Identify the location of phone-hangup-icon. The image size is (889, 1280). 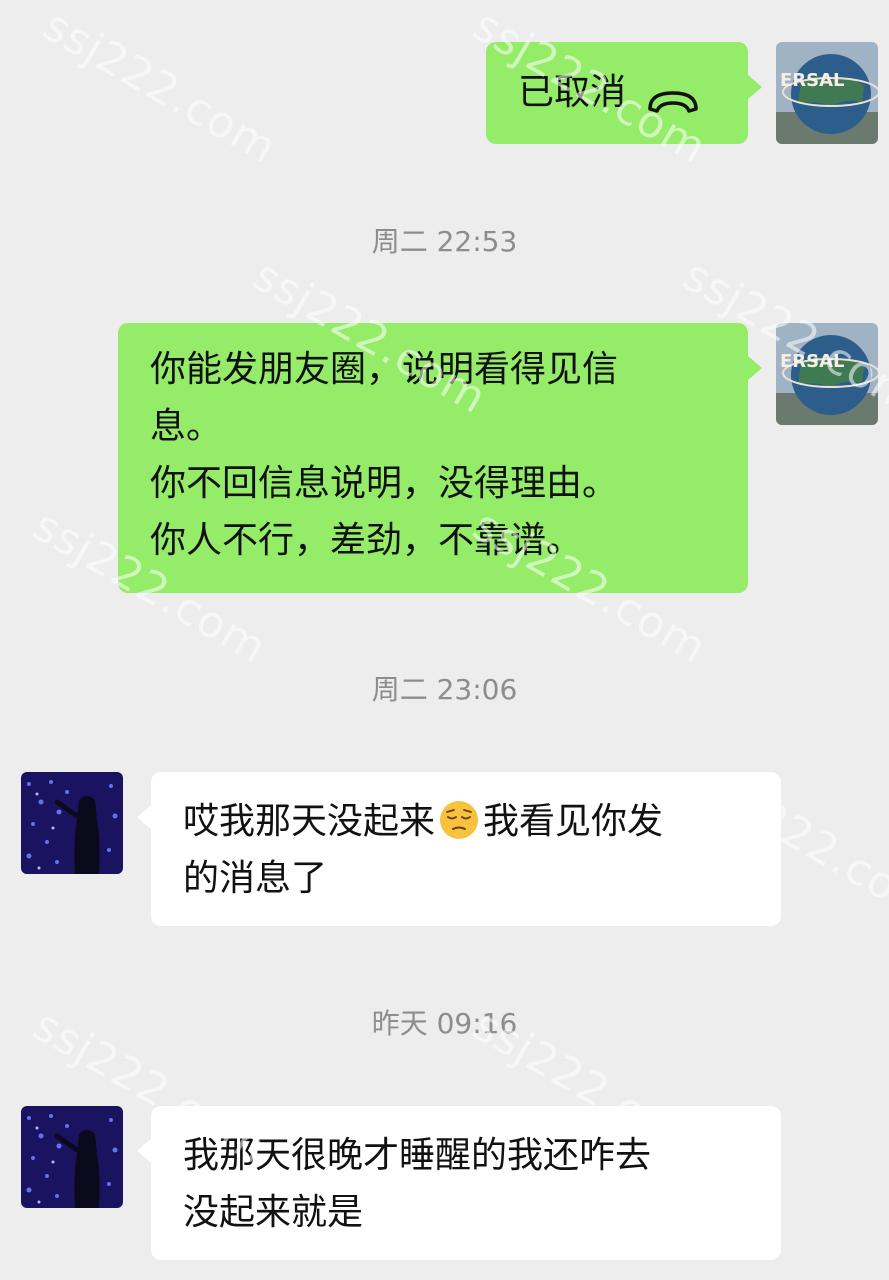
(673, 95).